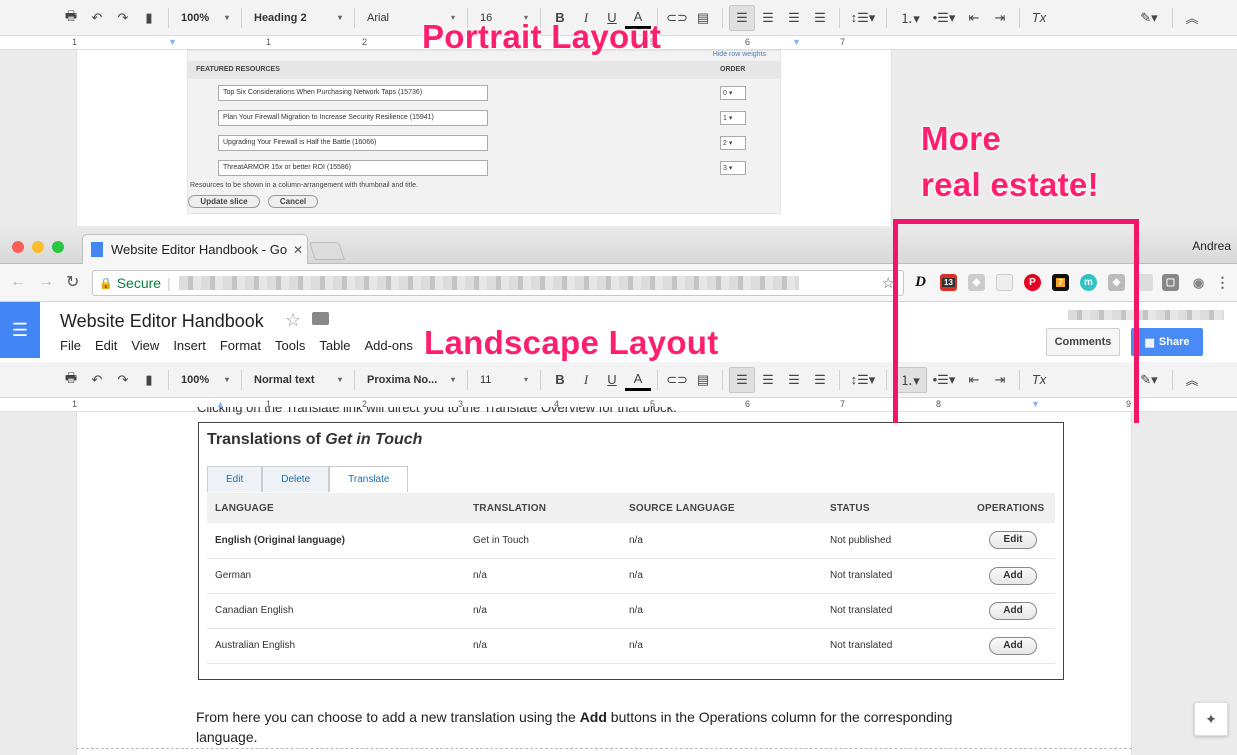  What do you see at coordinates (739, 54) in the screenshot?
I see `hide-weights-link: Hide row weights` at bounding box center [739, 54].